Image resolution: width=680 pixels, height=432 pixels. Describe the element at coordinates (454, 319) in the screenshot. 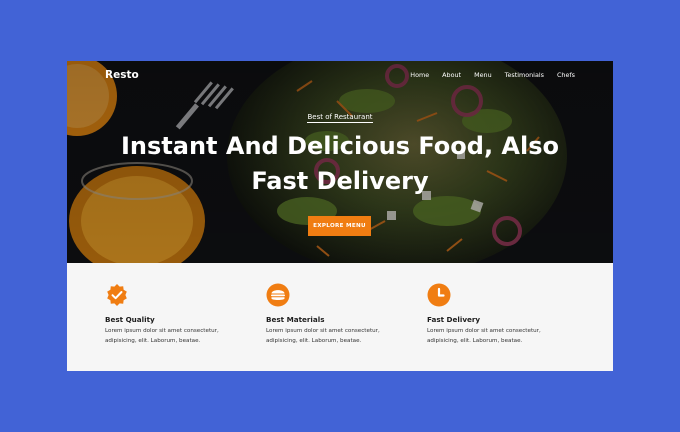

I see `feature-title: Fast Delivery` at that location.